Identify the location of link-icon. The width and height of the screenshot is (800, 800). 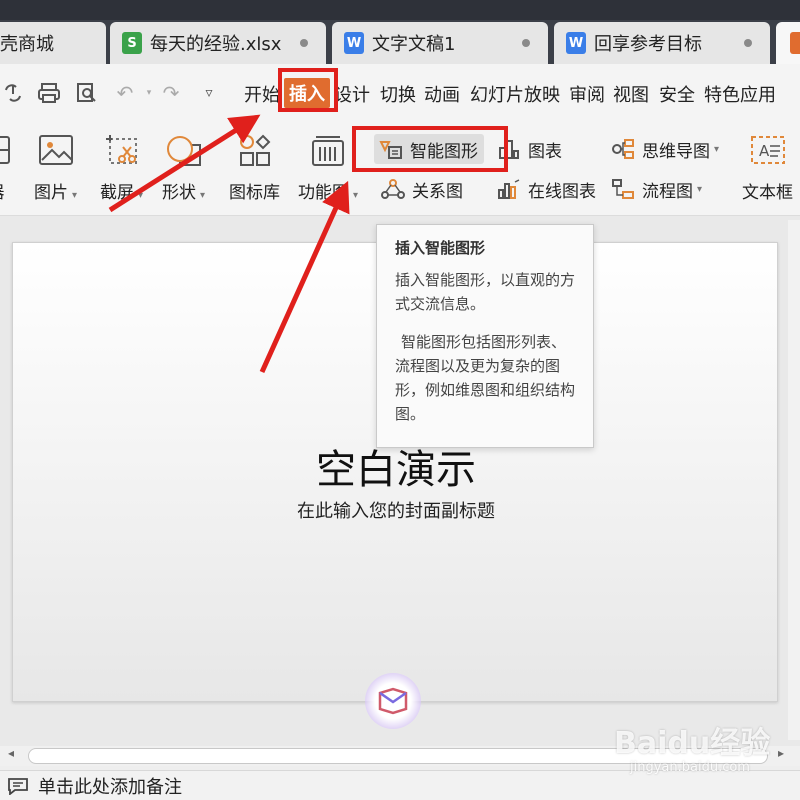
(13, 93).